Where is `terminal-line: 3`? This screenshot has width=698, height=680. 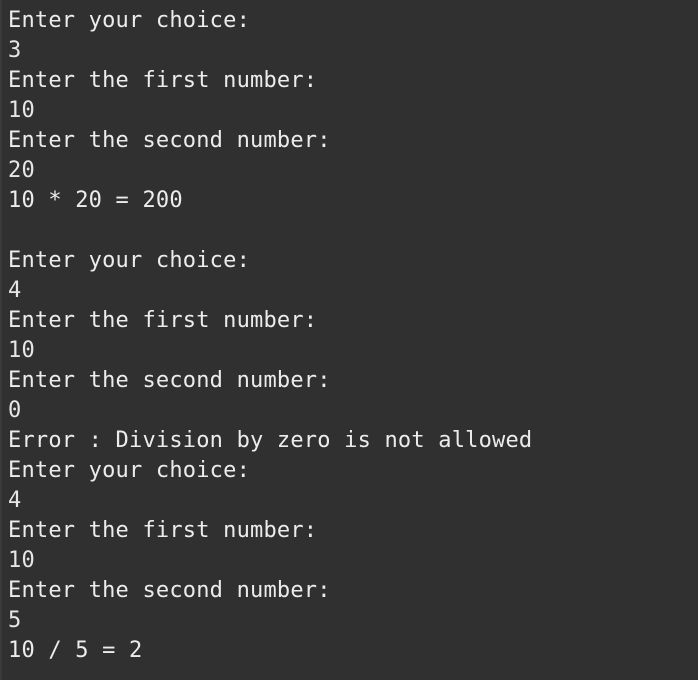
terminal-line: 3 is located at coordinates (15, 50).